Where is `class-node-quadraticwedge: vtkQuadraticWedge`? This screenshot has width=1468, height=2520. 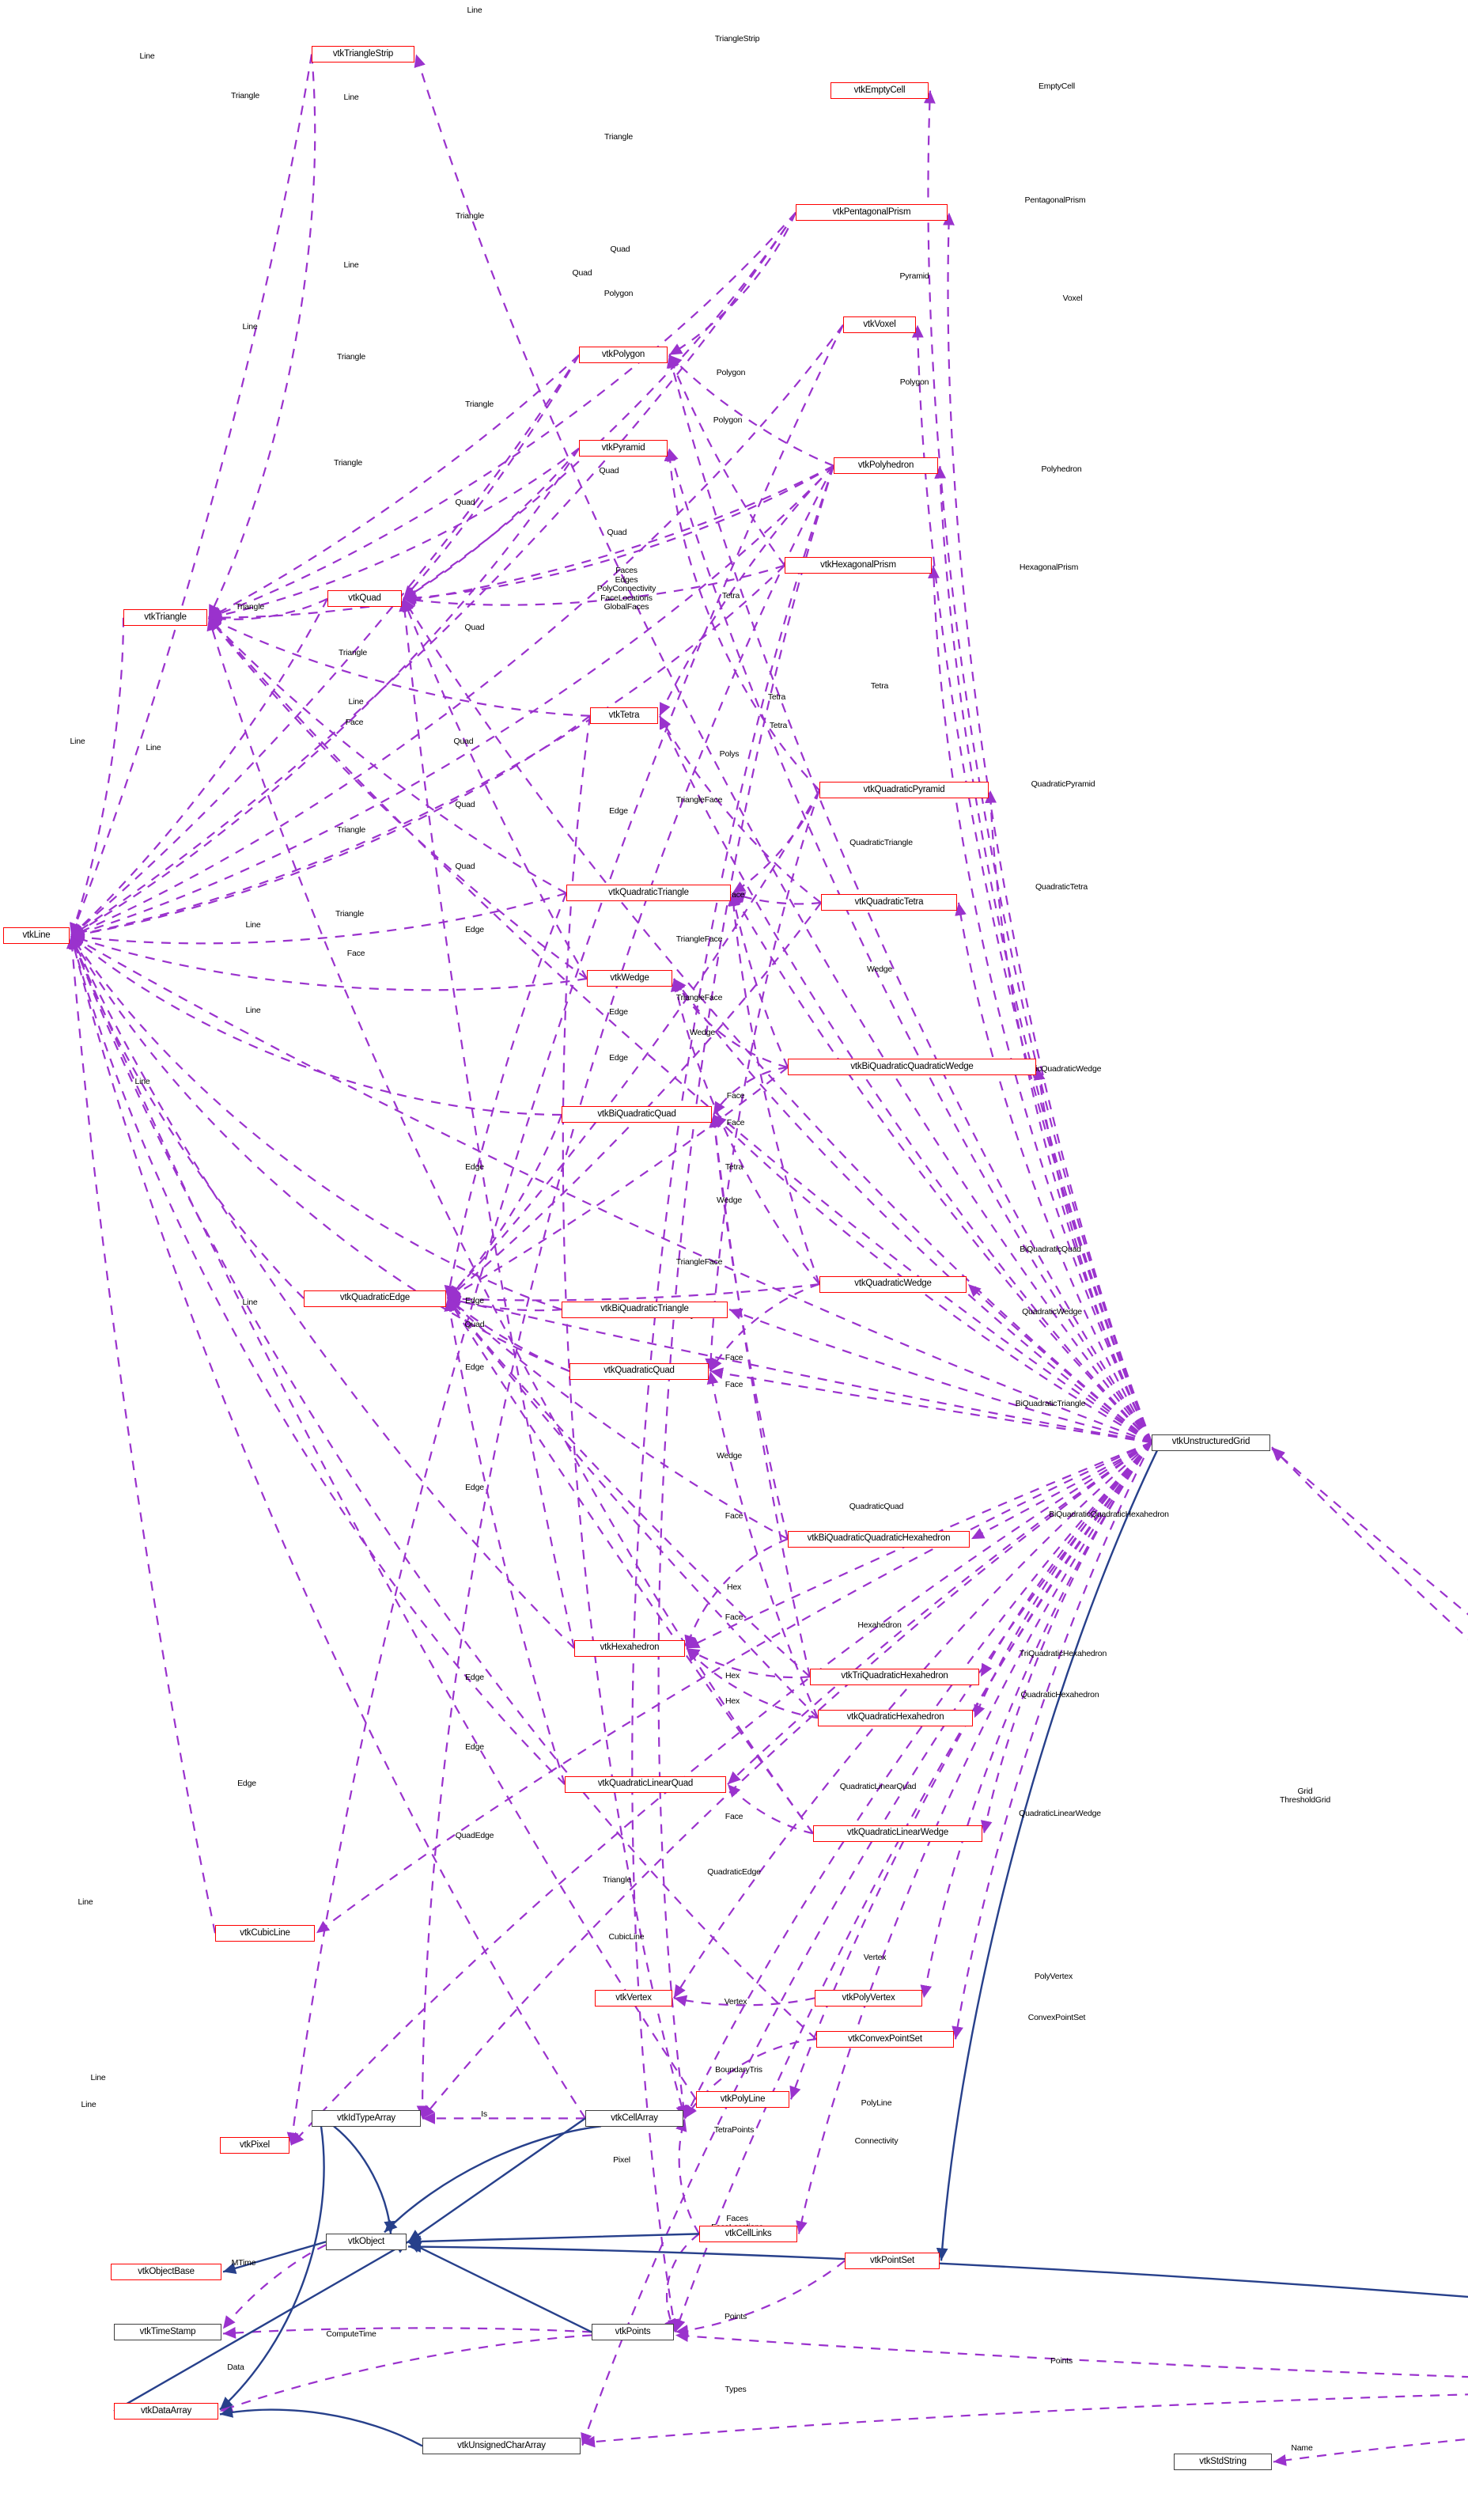
class-node-quadraticwedge: vtkQuadraticWedge is located at coordinates (893, 1284).